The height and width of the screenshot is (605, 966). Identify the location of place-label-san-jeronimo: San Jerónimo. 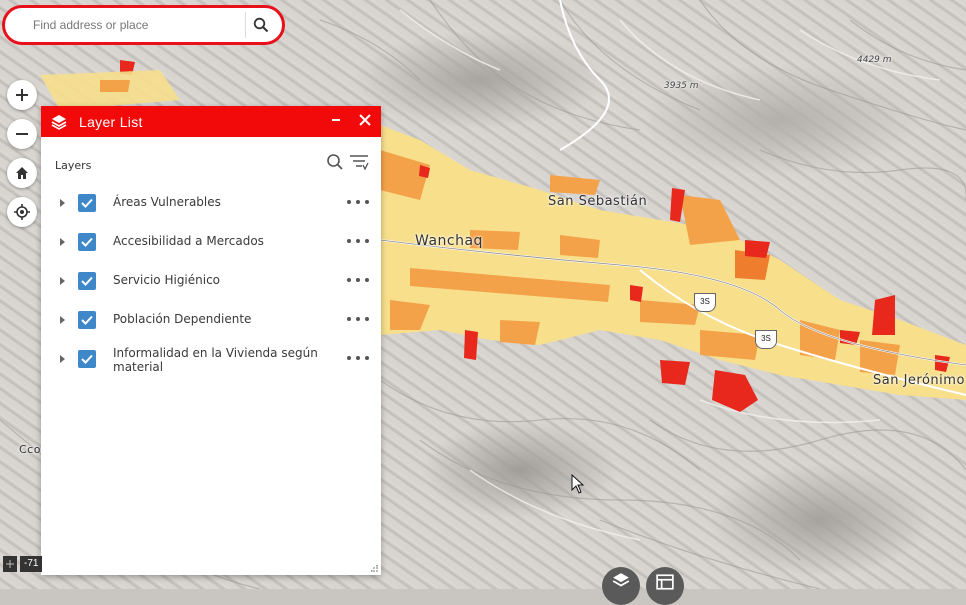
(919, 380).